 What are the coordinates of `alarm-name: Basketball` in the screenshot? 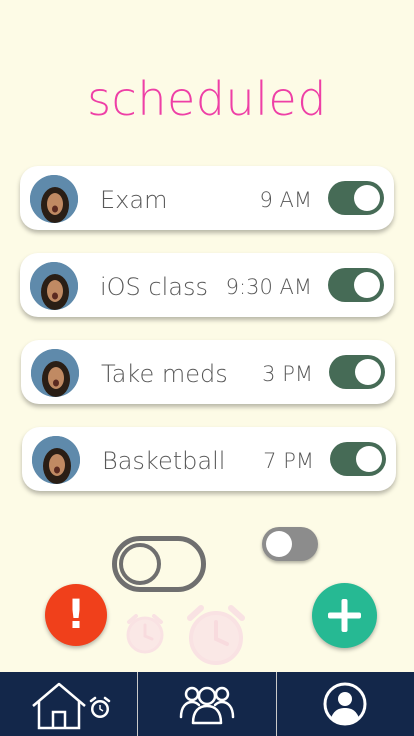 It's located at (164, 461).